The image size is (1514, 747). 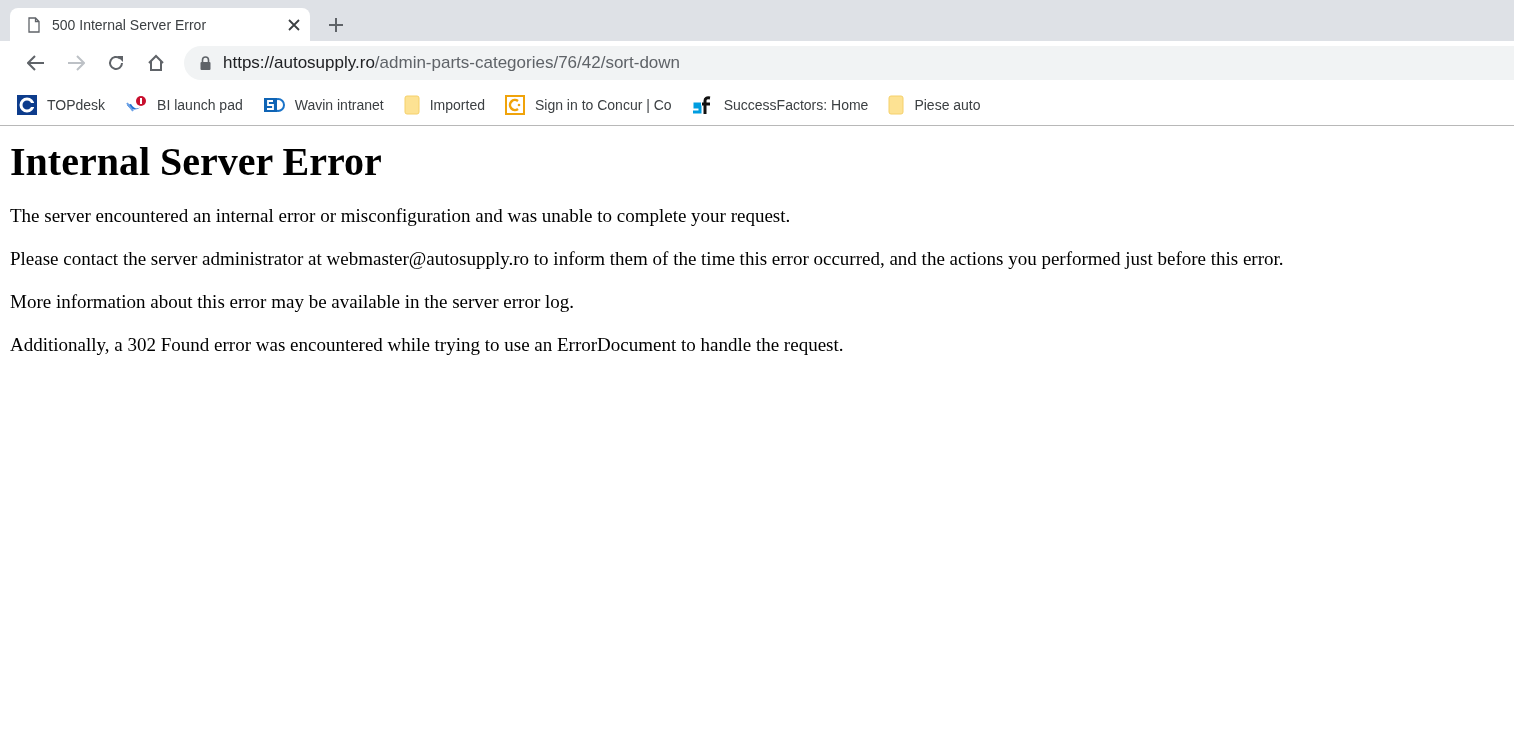 I want to click on error-paragraph: Additionally, a 302 Found error was encountered while trying to use an ErrorDocument to handle the request., so click(x=427, y=344).